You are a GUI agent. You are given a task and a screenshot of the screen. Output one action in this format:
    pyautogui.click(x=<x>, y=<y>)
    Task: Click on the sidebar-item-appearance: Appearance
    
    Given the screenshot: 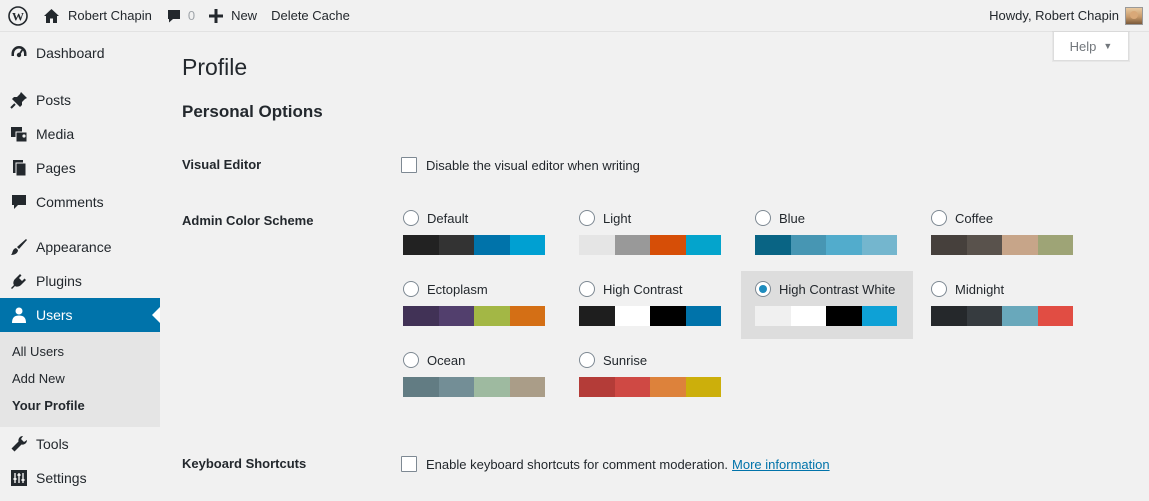 What is the action you would take?
    pyautogui.click(x=80, y=247)
    